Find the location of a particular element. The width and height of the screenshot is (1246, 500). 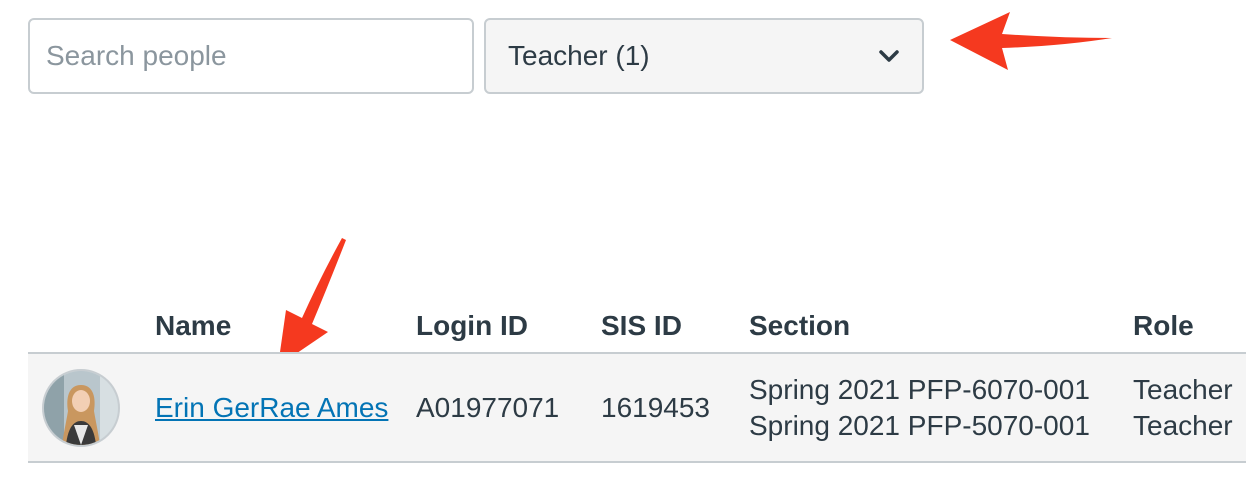

search-people-input is located at coordinates (251, 56).